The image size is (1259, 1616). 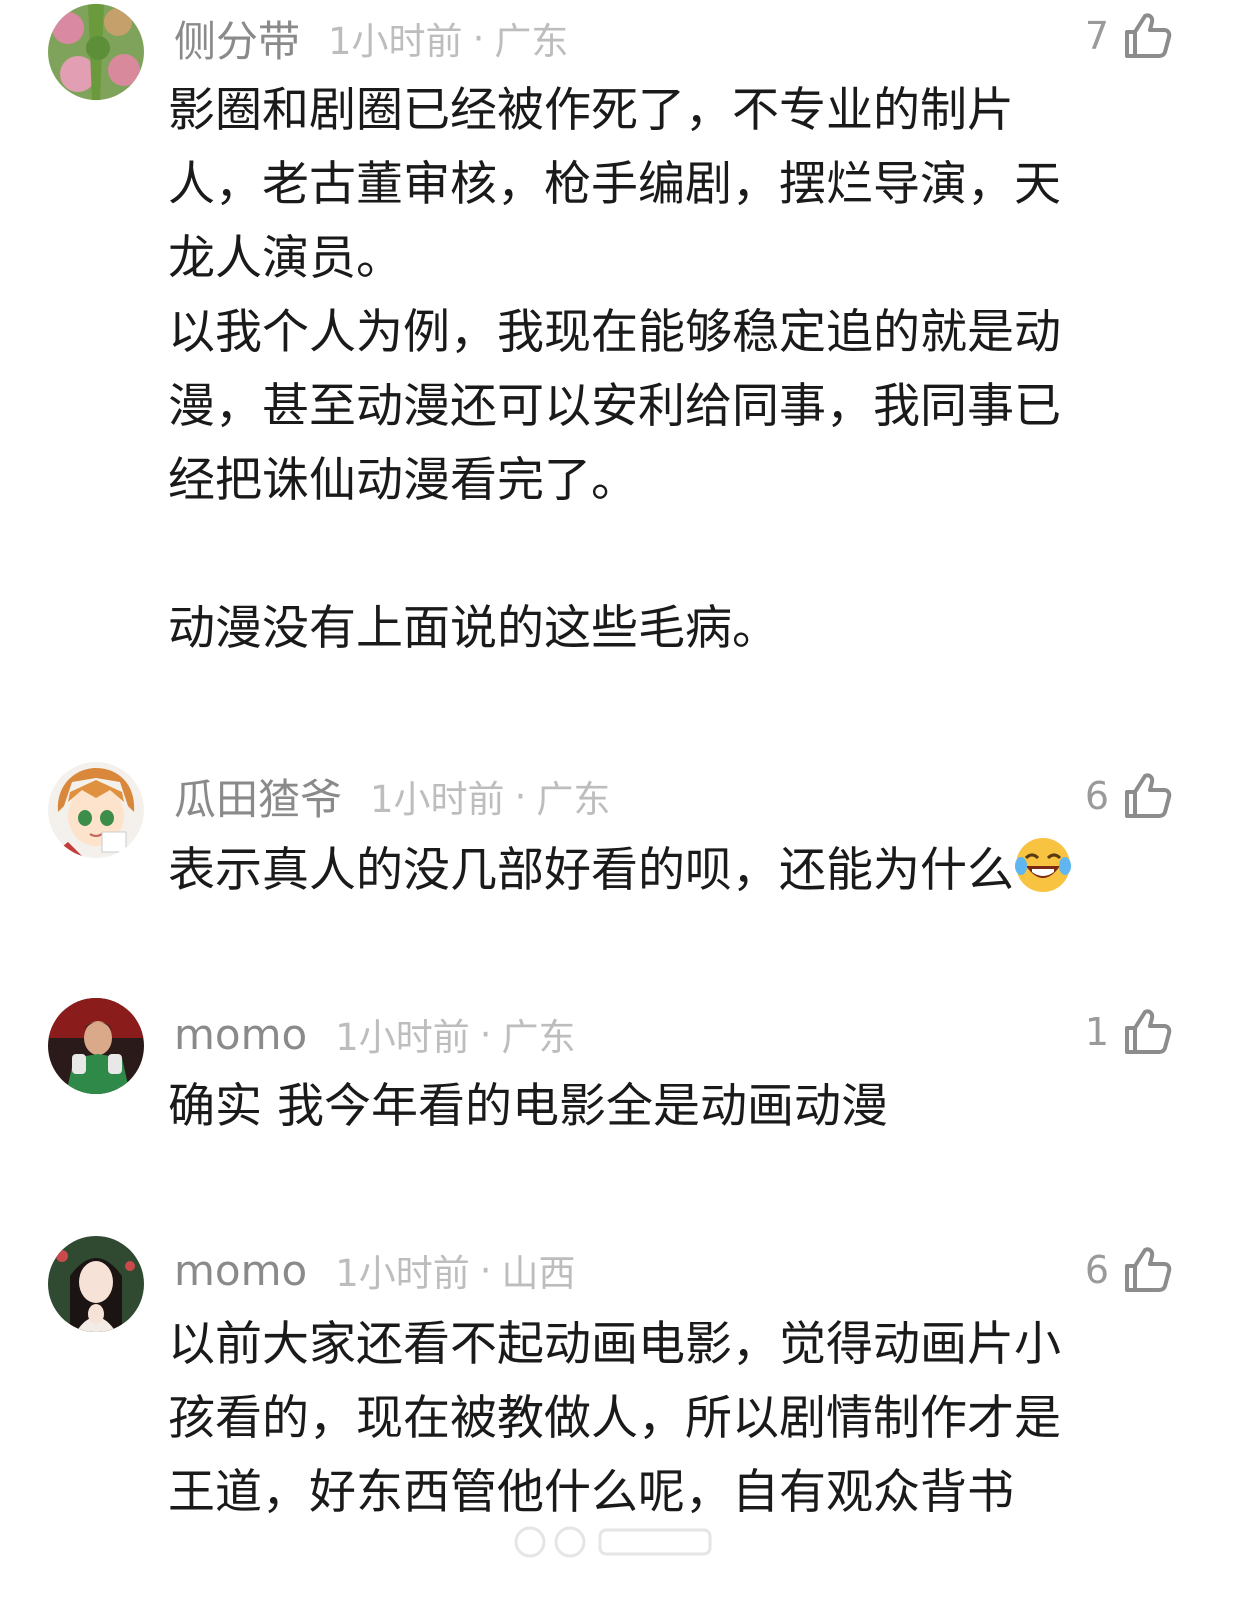 I want to click on comment-line-text: 表示真人的没几部好看的呗，还能为什么, so click(x=591, y=870).